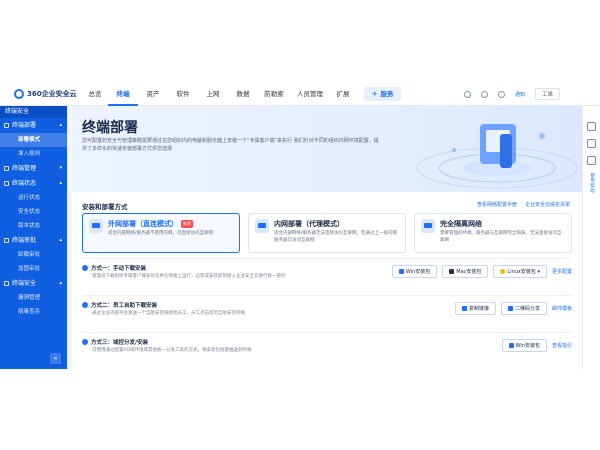 This screenshot has width=600, height=450. Describe the element at coordinates (120, 343) in the screenshot. I see `method-name: 方式三：域控分发/安装` at that location.